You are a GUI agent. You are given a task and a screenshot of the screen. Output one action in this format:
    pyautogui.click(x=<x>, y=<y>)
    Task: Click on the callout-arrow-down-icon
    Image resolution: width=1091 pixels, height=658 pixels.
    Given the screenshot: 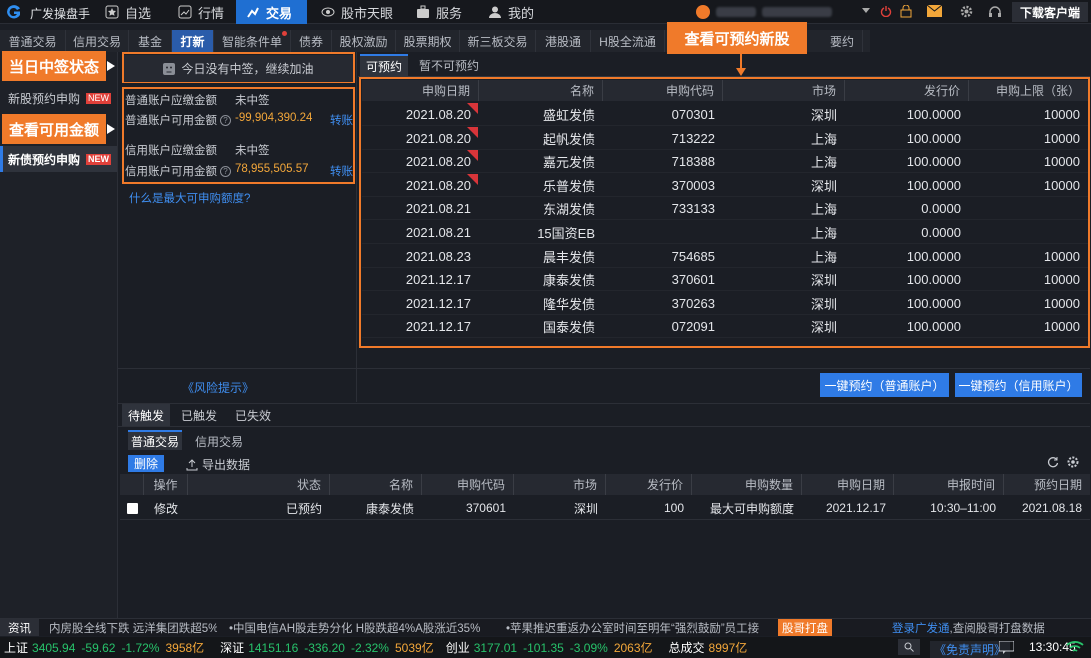 What is the action you would take?
    pyautogui.click(x=741, y=72)
    